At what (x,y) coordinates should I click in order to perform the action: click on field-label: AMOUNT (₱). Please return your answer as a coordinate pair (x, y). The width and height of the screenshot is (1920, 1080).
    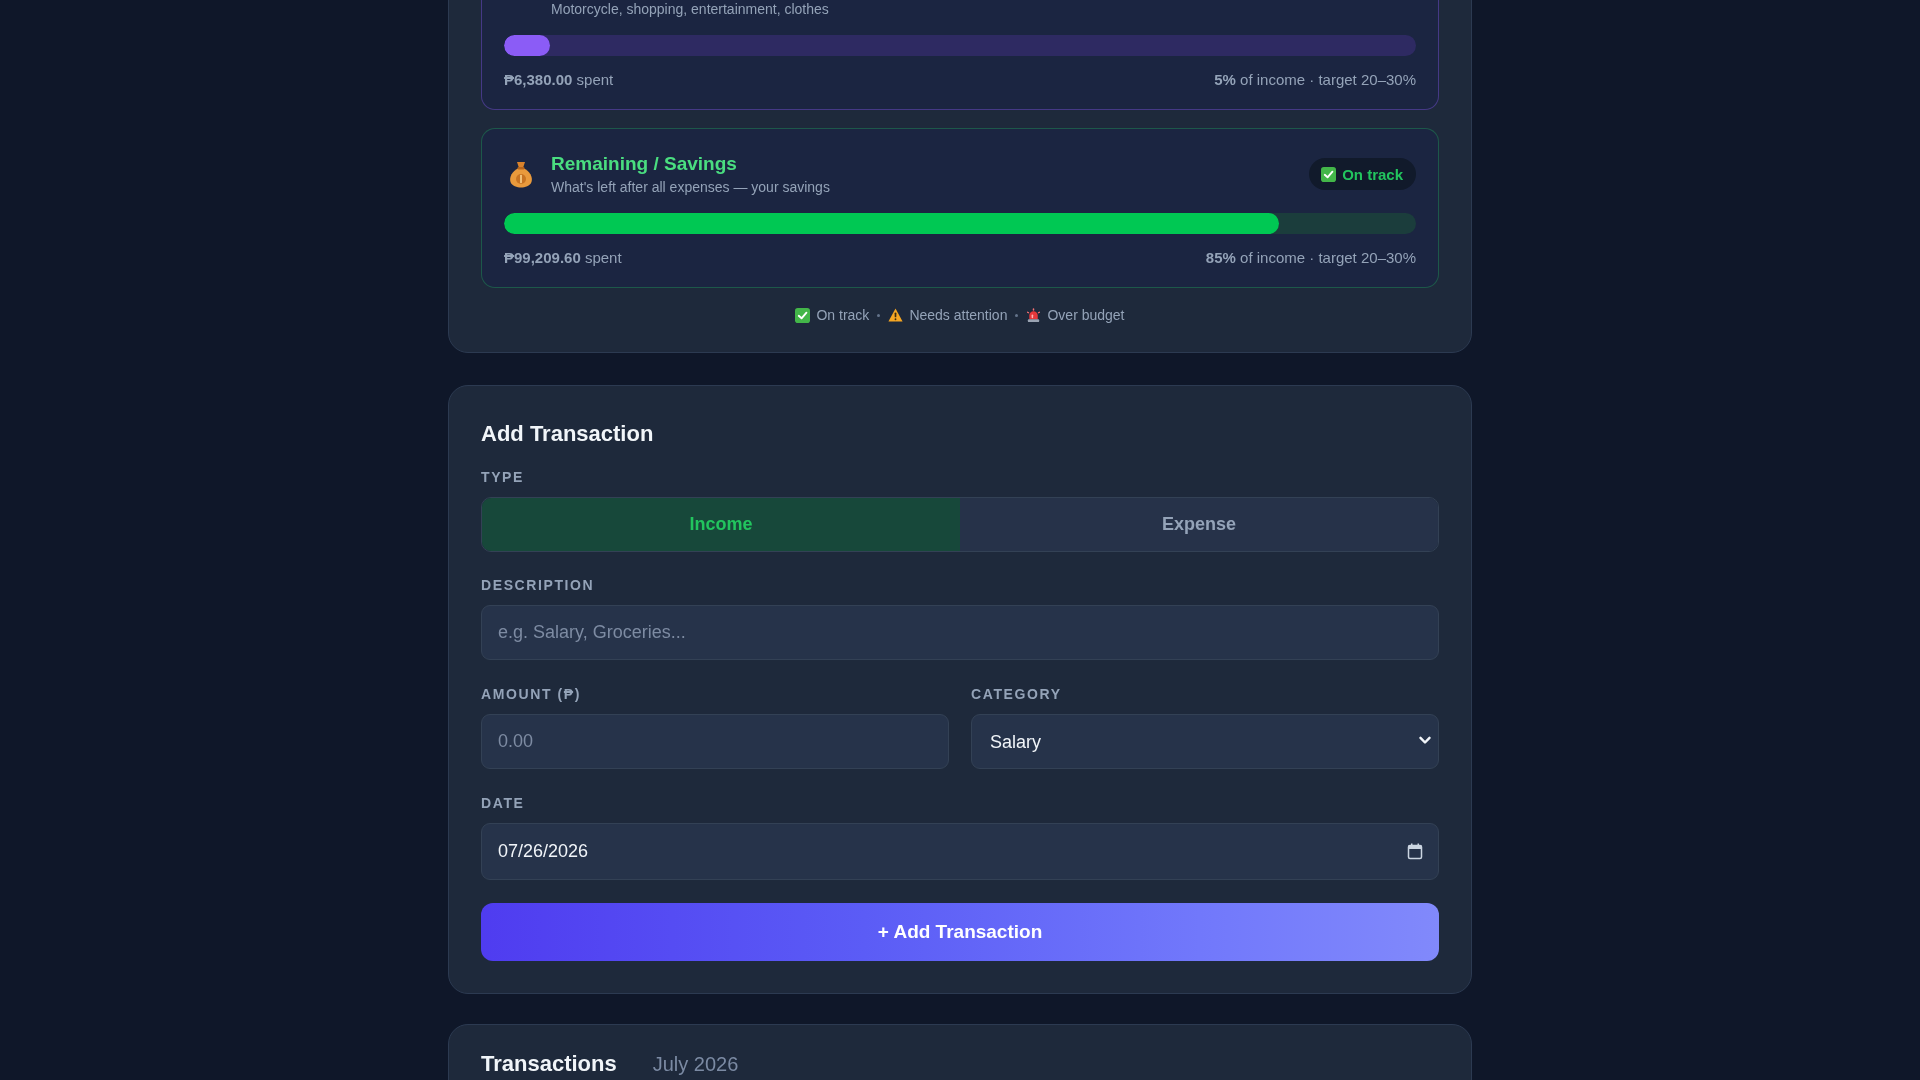
    Looking at the image, I should click on (531, 694).